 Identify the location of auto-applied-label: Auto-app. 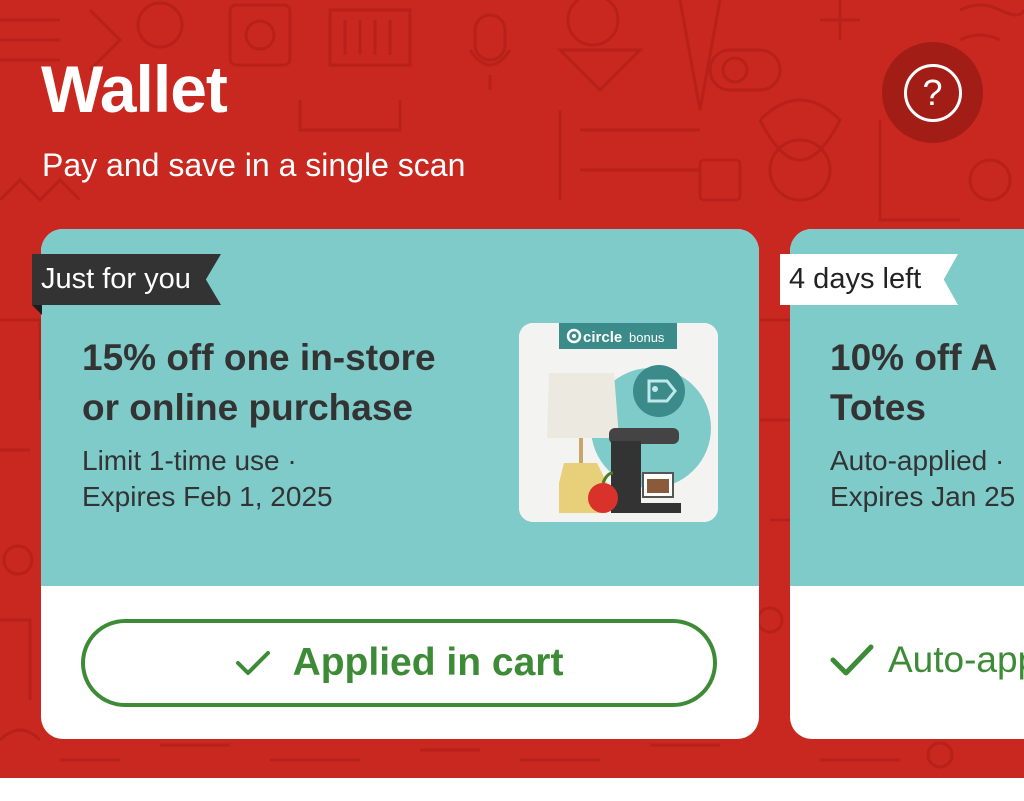
(956, 659).